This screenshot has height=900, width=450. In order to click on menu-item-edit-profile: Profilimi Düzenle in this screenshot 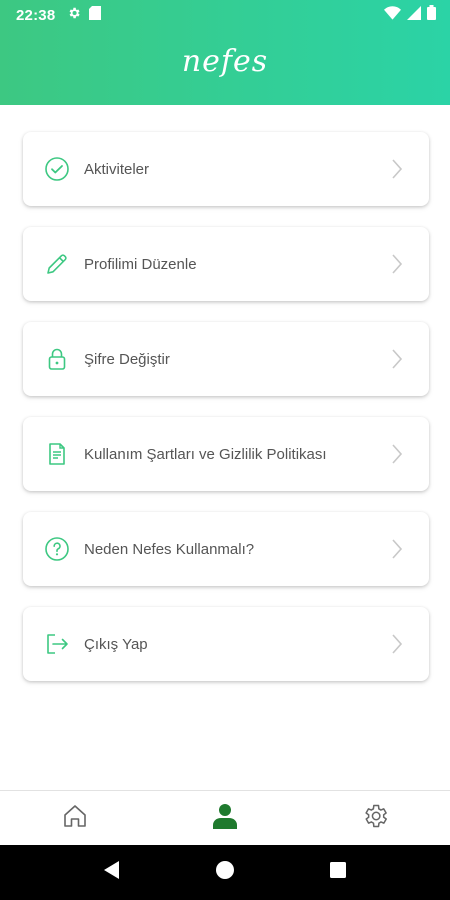, I will do `click(226, 264)`.